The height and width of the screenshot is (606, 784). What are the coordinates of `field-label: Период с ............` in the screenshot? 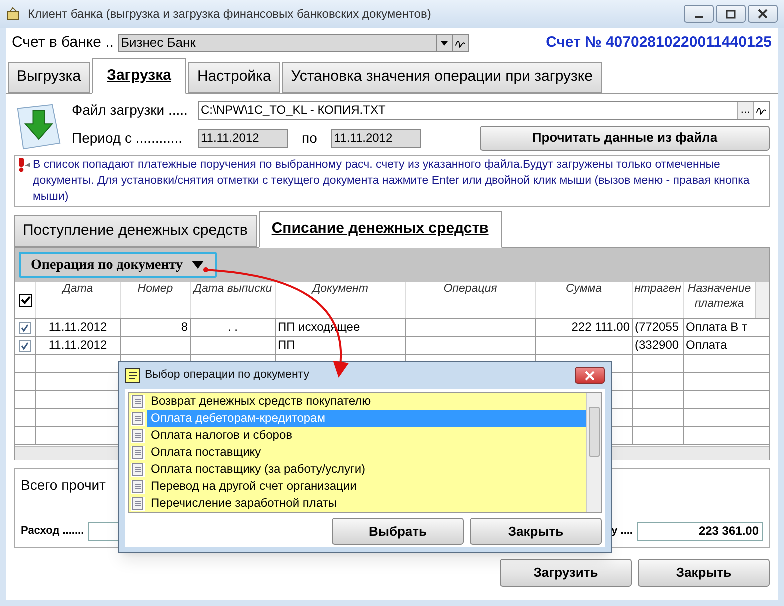 It's located at (128, 138).